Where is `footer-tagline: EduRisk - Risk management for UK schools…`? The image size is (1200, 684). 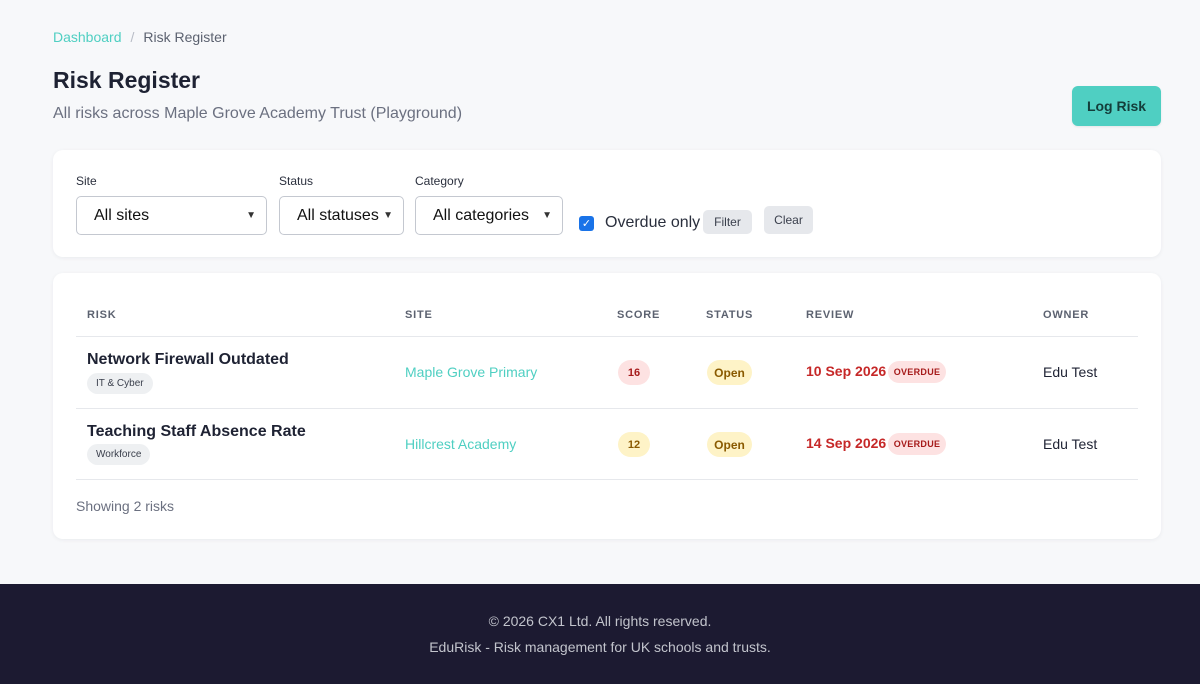 footer-tagline: EduRisk - Risk management for UK schools… is located at coordinates (600, 647).